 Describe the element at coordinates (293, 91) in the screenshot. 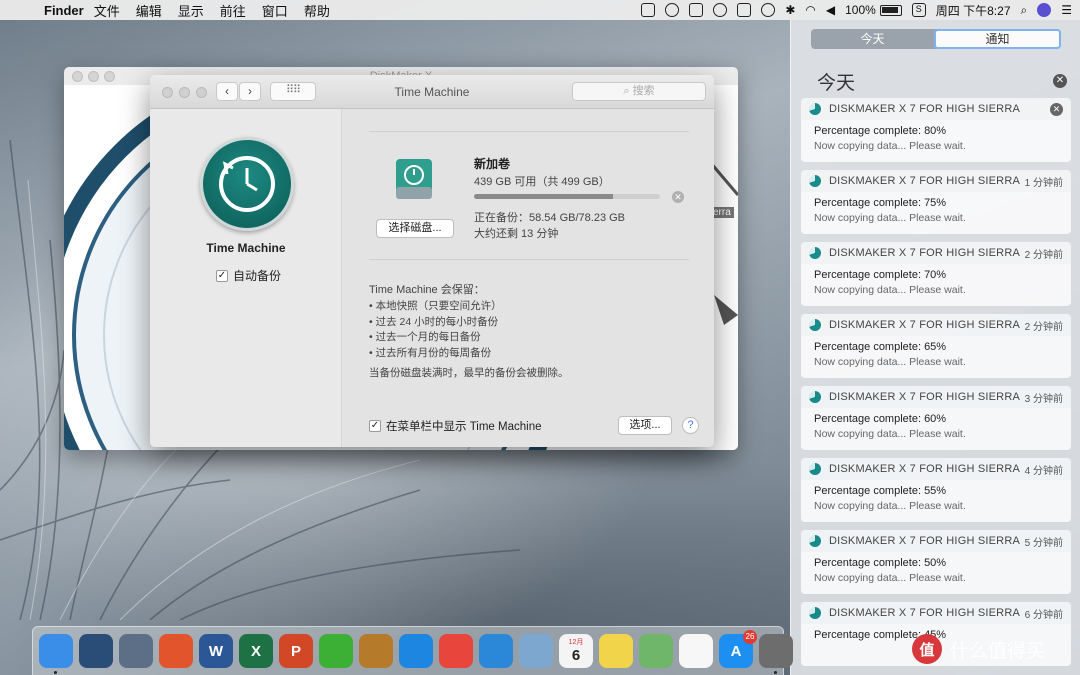

I see `show-all-grid-button: ⠿⠿` at that location.